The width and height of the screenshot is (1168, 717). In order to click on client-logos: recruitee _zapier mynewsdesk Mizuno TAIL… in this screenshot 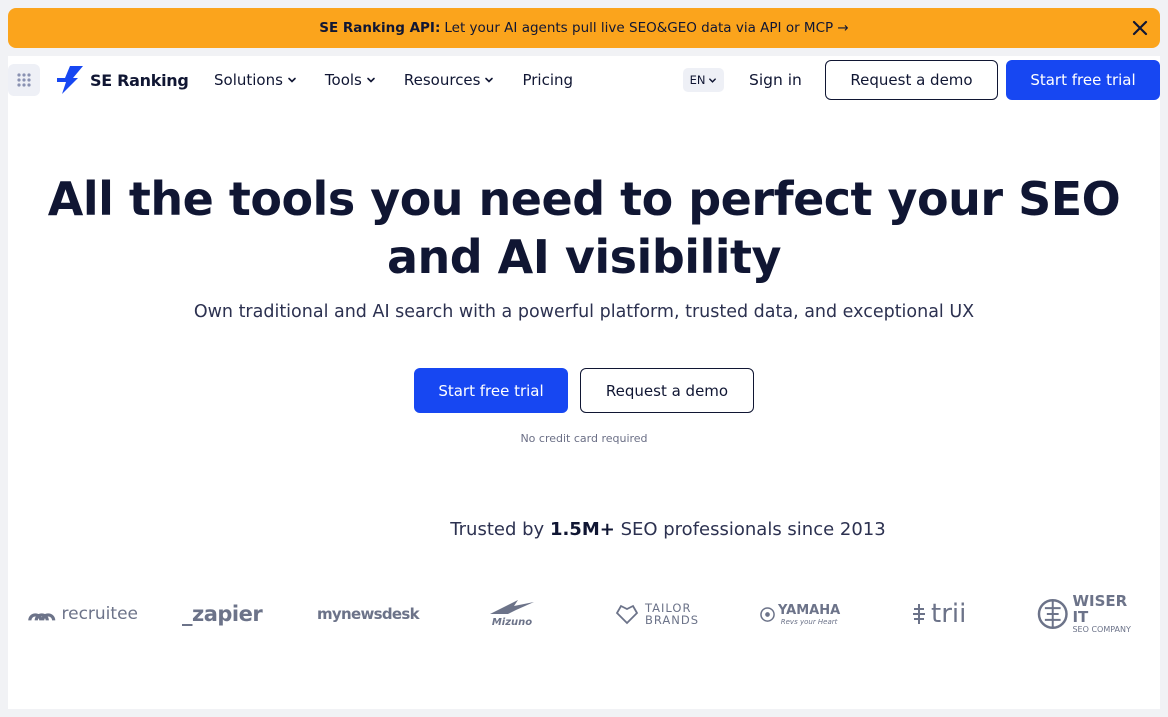, I will do `click(584, 614)`.